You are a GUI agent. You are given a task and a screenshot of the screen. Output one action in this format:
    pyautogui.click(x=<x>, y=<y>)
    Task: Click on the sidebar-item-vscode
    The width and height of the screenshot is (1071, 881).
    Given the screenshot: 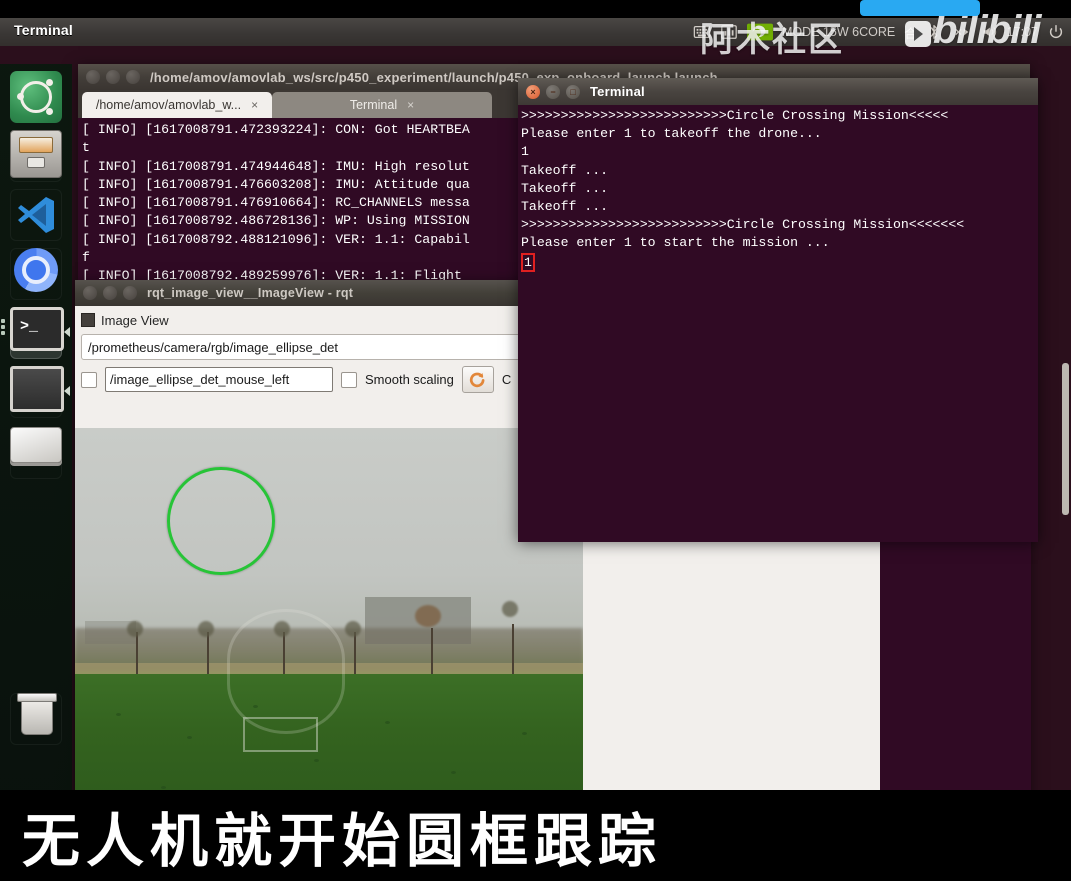 What is the action you would take?
    pyautogui.click(x=36, y=215)
    